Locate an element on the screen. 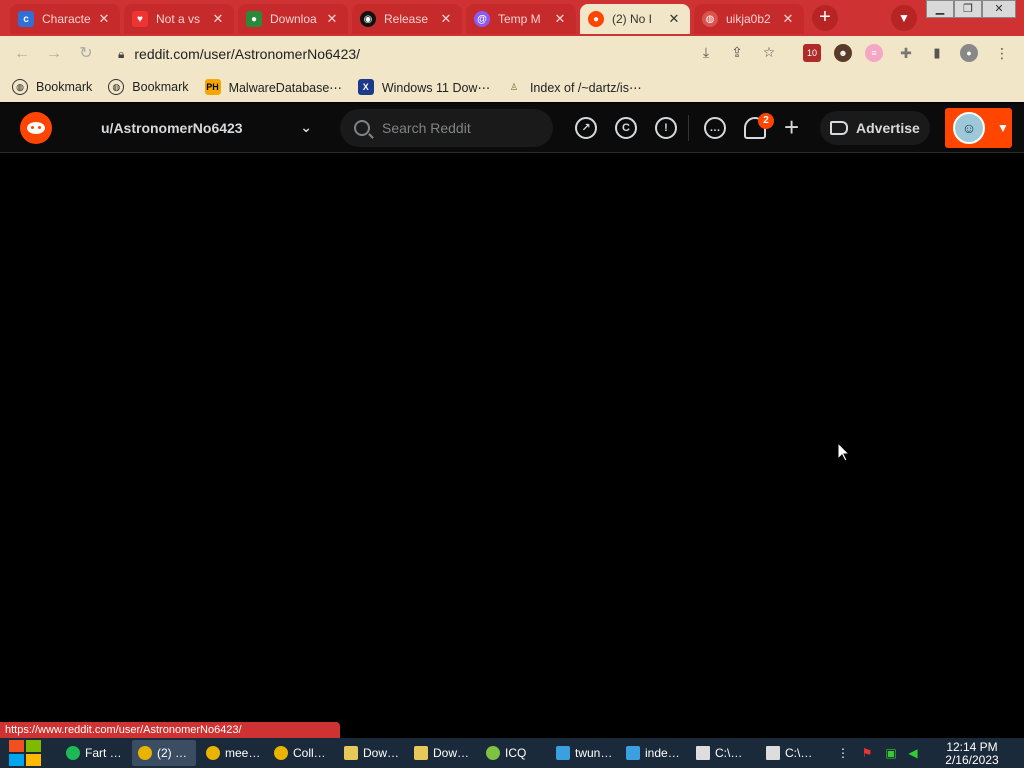 This screenshot has width=1024, height=768. bookmark-3: PH MalwareDatabase⋯ is located at coordinates (273, 87).